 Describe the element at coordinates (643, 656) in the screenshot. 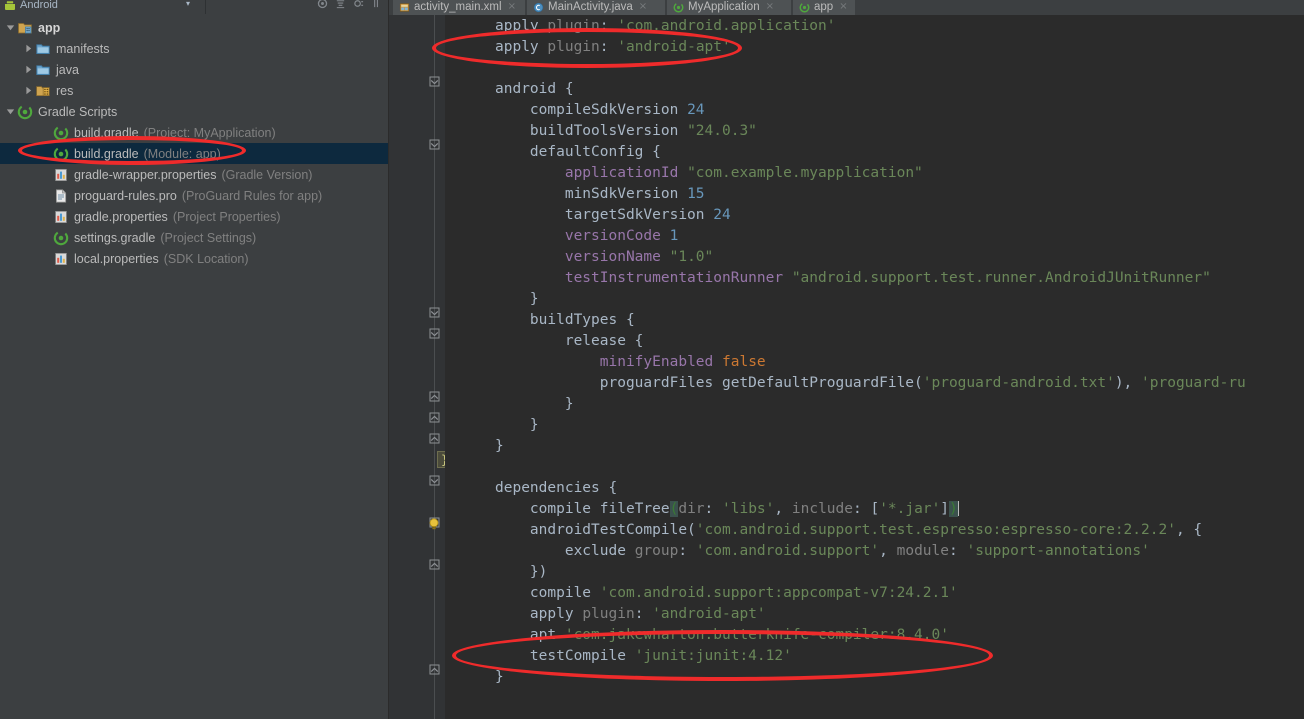

I see `code-line: testCompile 'junit:junit:4.12'` at that location.